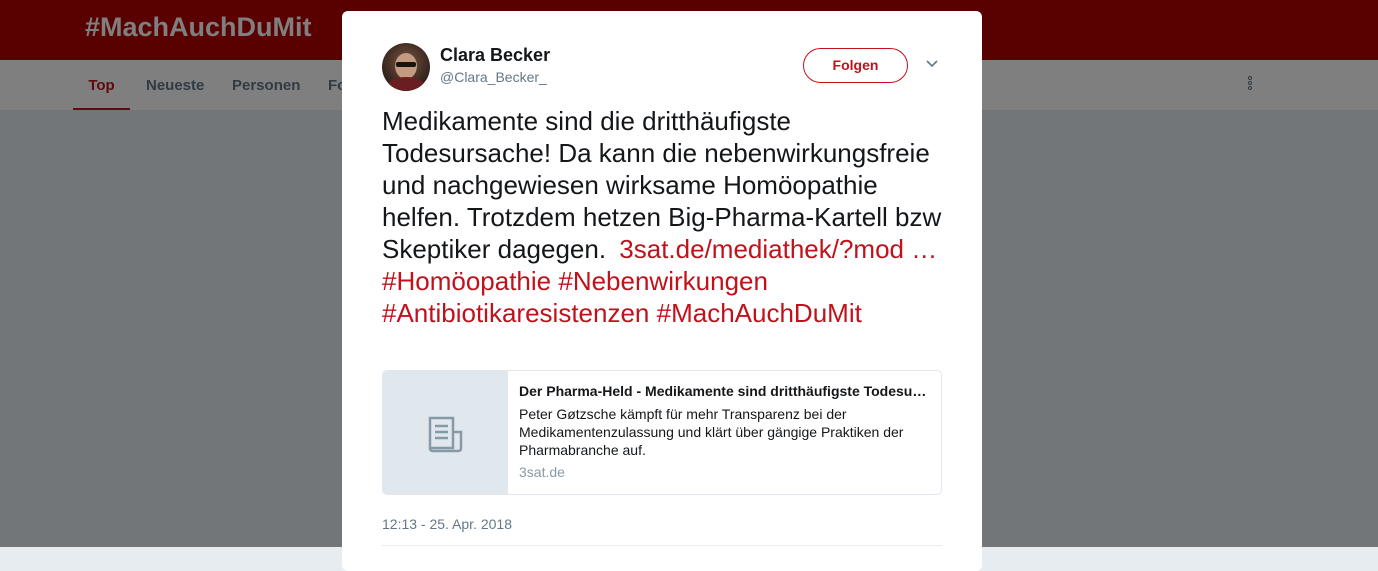  What do you see at coordinates (466, 281) in the screenshot?
I see `hashtag-link: #Homöopathie` at bounding box center [466, 281].